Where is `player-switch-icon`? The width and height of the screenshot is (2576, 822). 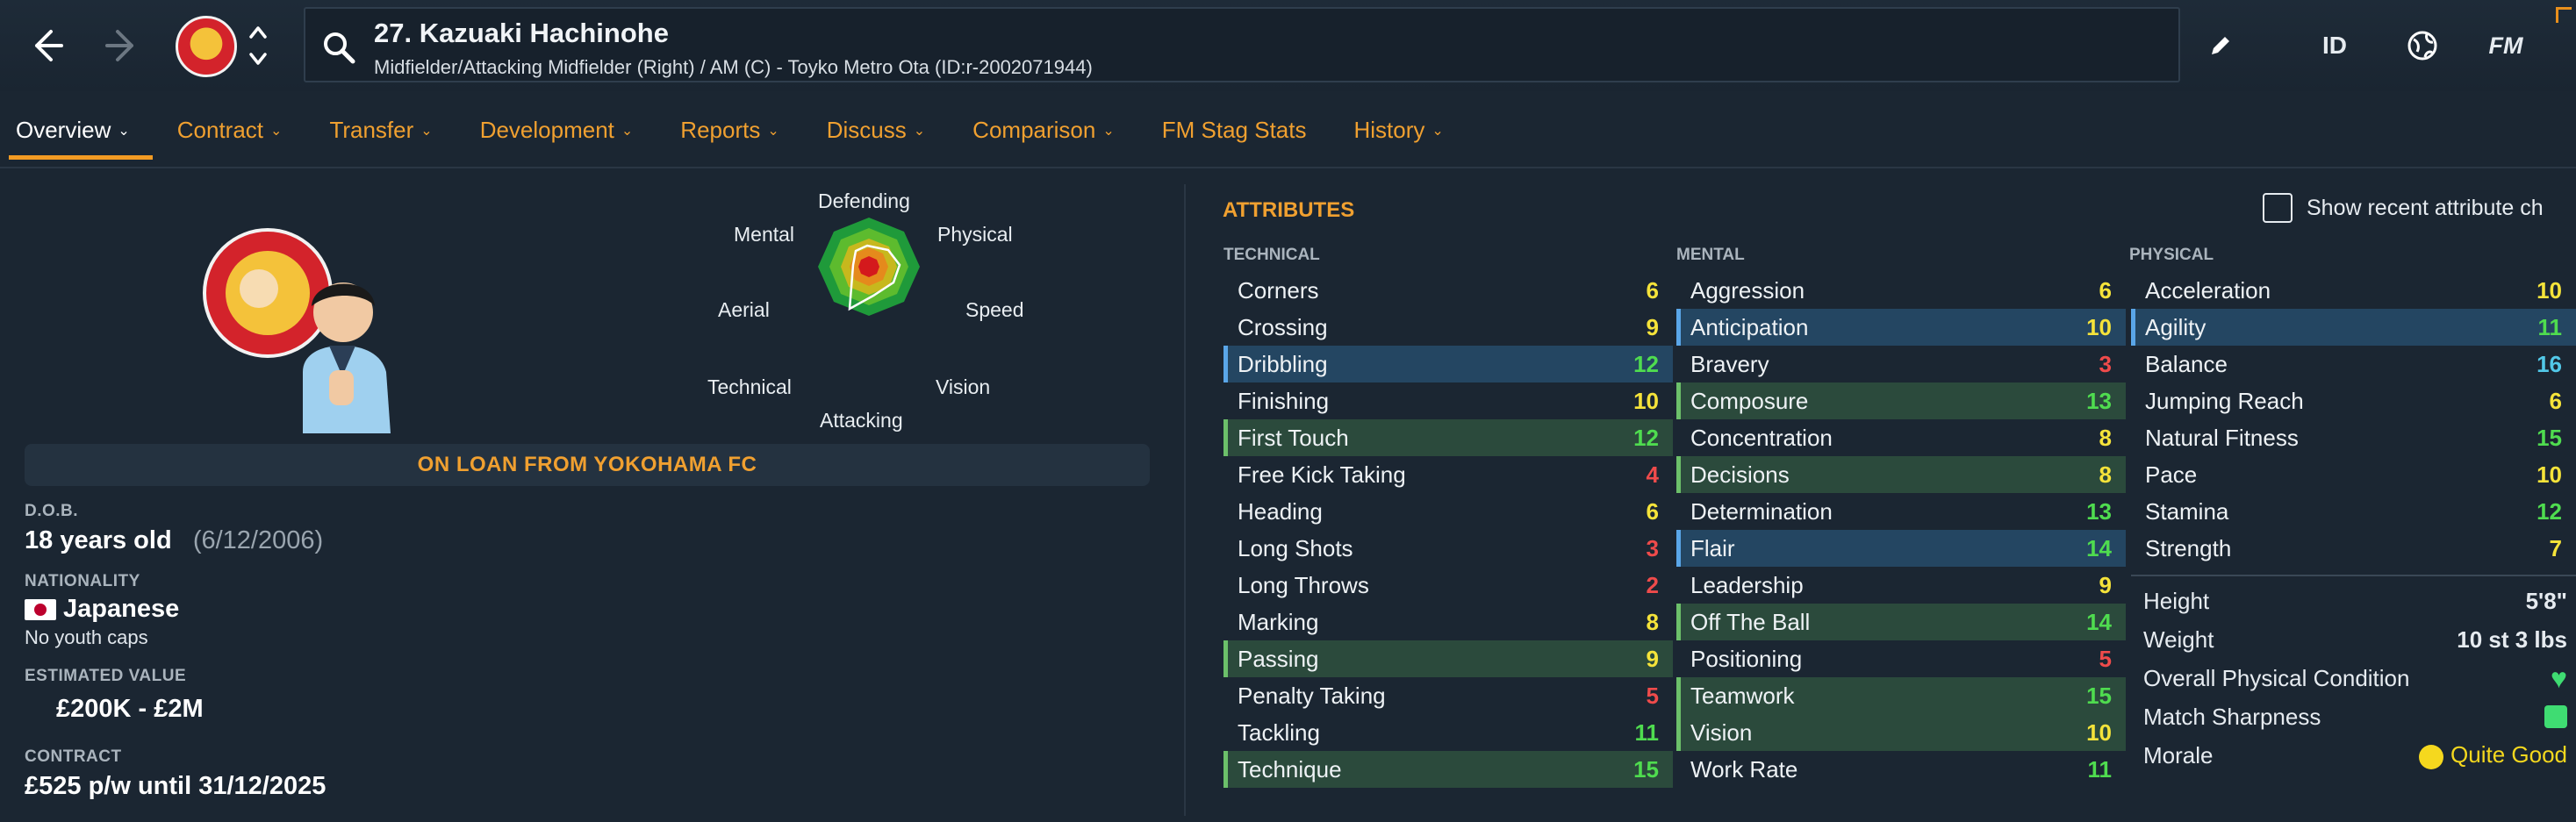 player-switch-icon is located at coordinates (259, 45).